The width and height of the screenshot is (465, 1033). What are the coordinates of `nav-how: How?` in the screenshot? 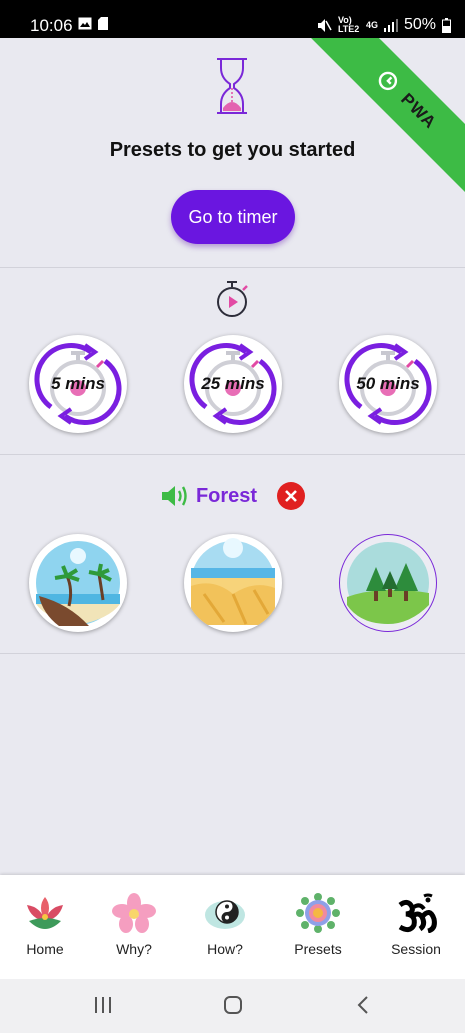 It's located at (225, 925).